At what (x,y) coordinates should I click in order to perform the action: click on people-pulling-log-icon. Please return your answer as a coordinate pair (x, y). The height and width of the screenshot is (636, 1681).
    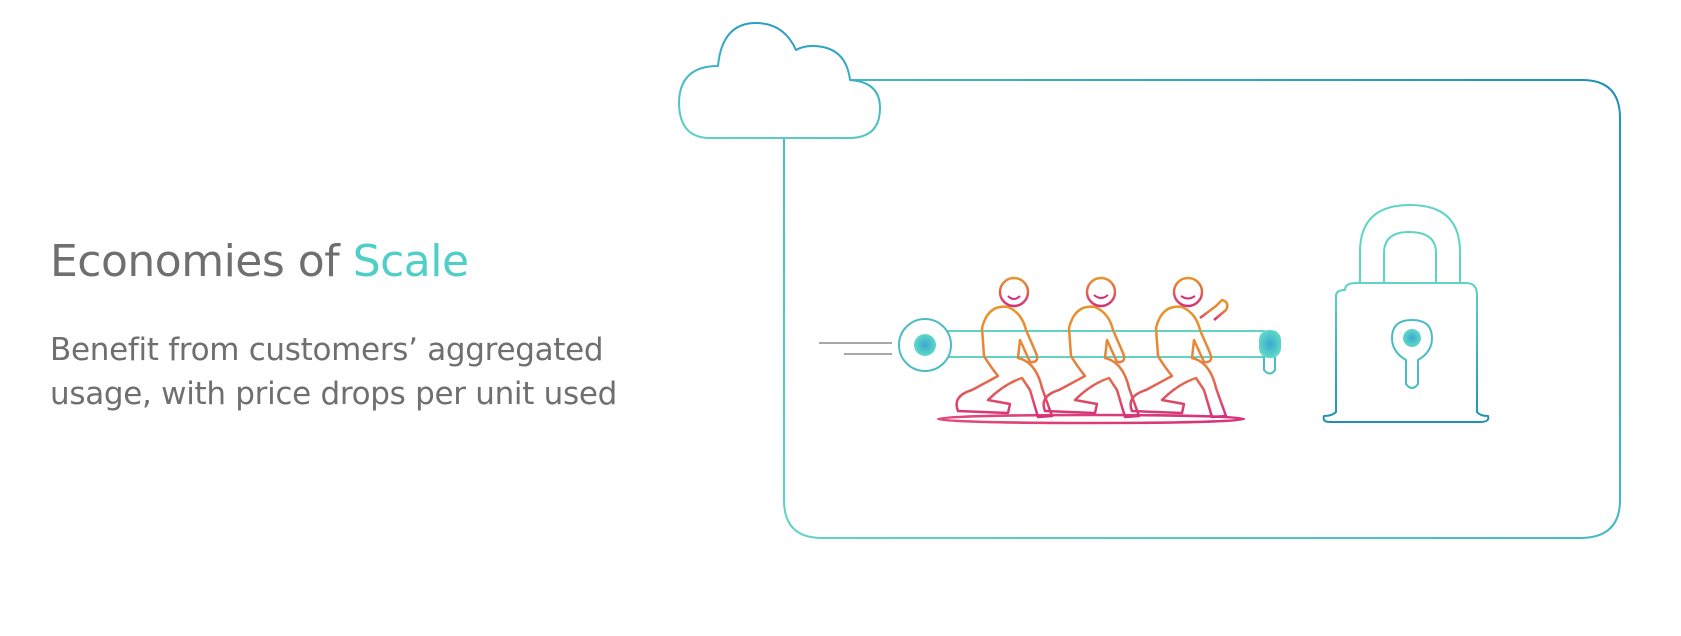
    Looking at the image, I should click on (1092, 347).